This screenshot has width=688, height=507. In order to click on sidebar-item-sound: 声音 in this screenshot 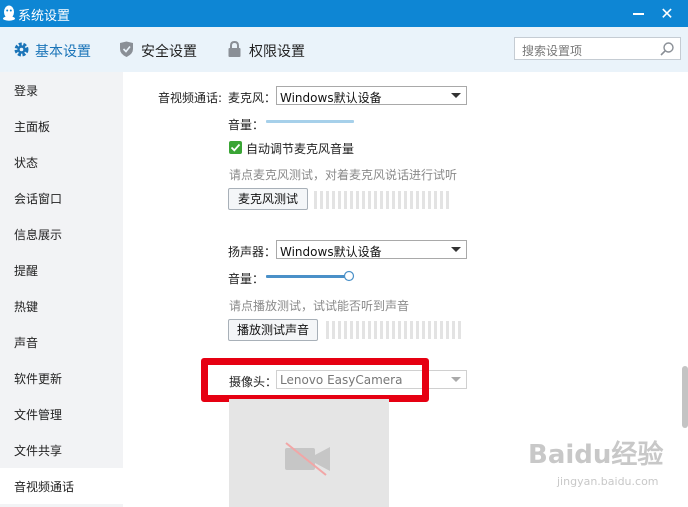, I will do `click(61, 342)`.